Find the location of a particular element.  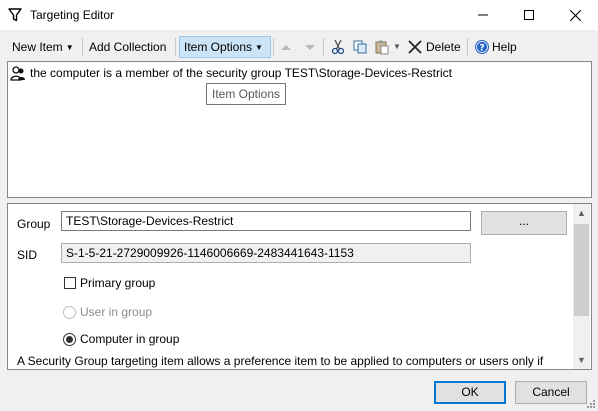

minimize-button is located at coordinates (483, 15).